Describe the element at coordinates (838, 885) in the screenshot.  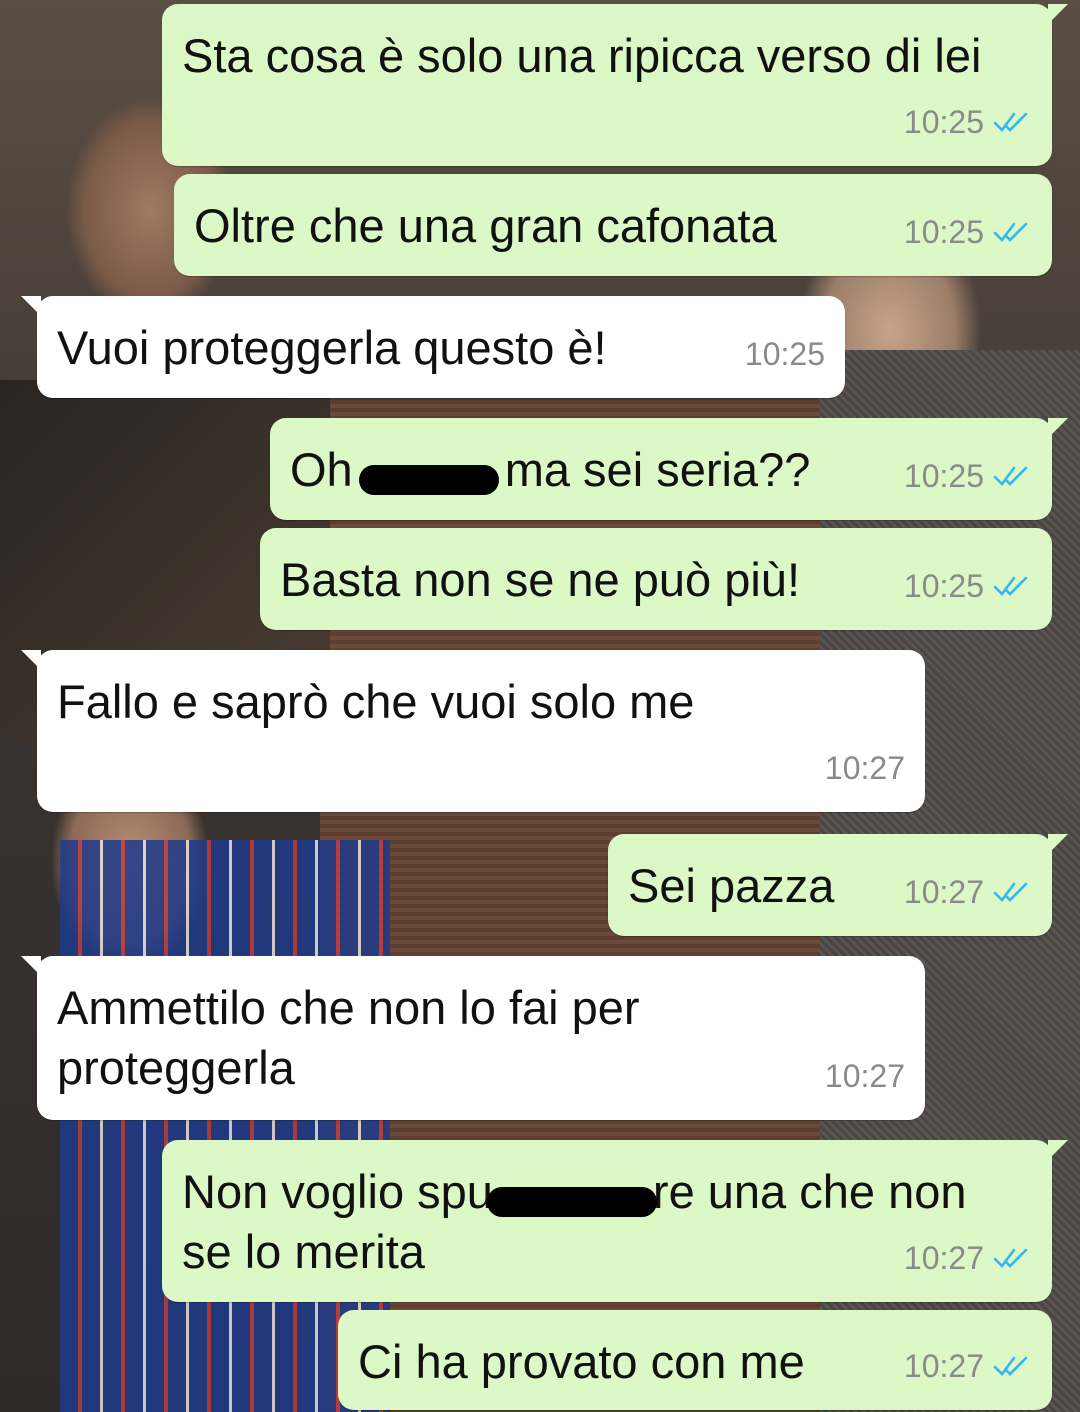
I see `message-bubble-outgoing: Sei pazza 10:27` at that location.